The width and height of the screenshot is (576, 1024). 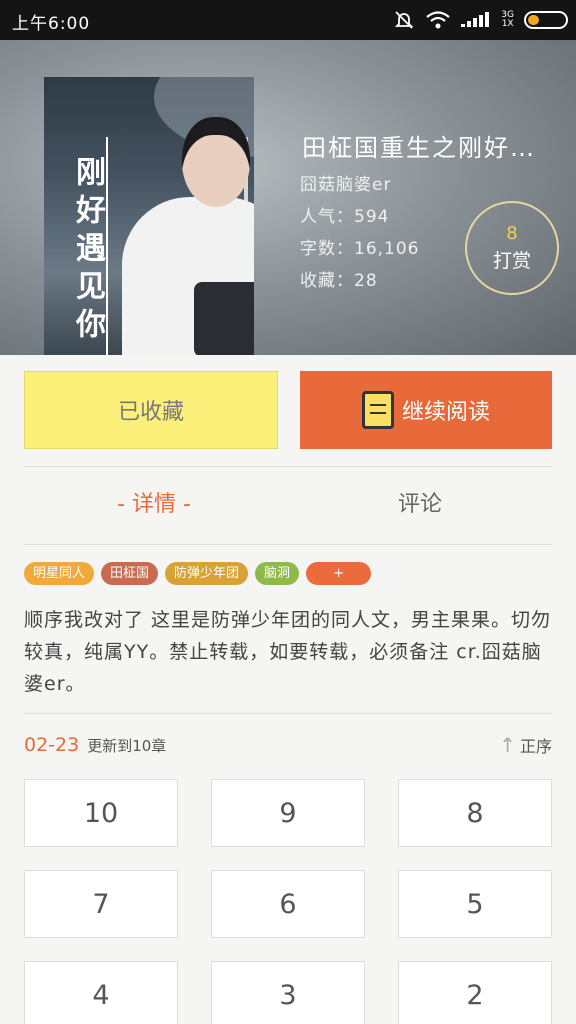 I want to click on chapter-button: 2, so click(x=475, y=992).